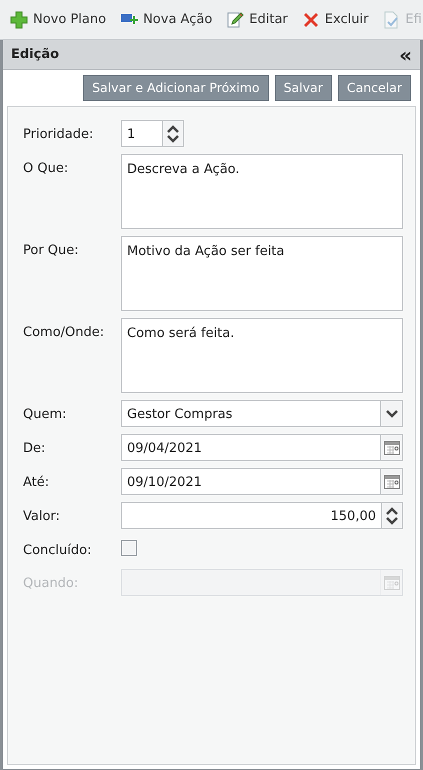  I want to click on field-label: De:, so click(34, 449).